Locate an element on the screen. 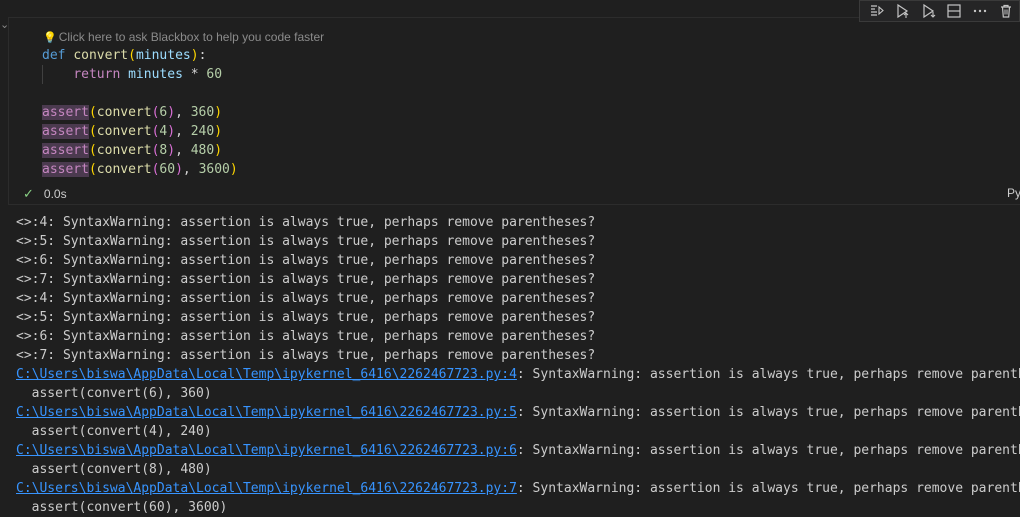 This screenshot has height=517, width=1020. more-icon is located at coordinates (980, 11).